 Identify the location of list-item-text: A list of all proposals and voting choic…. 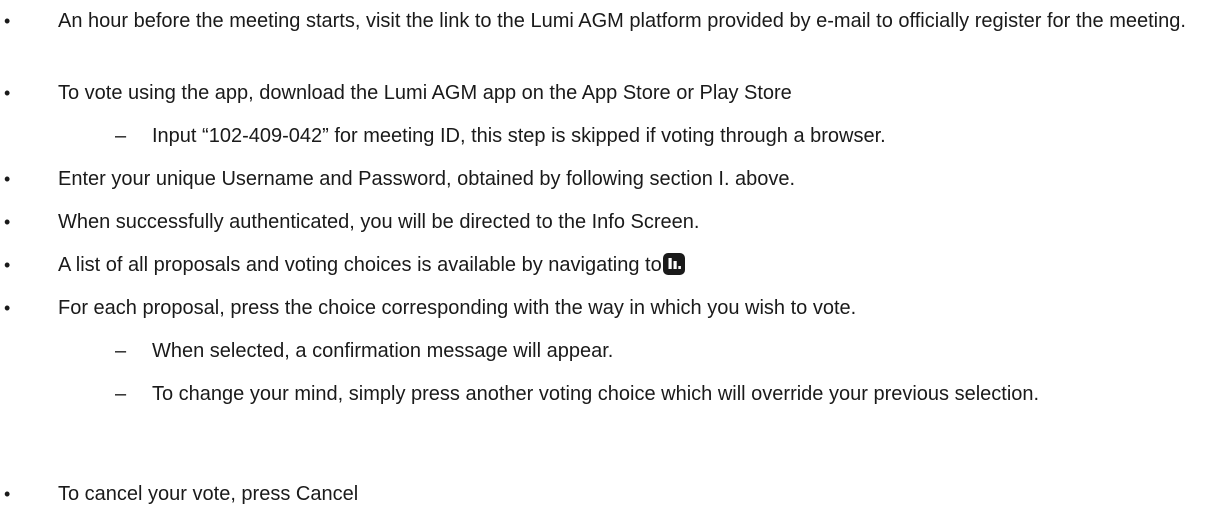
(360, 265).